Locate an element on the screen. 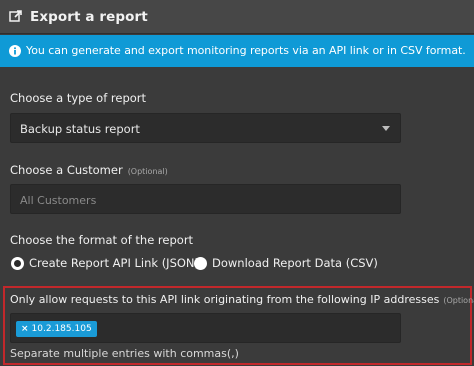 This screenshot has height=366, width=474. customer-optional-hint: (Optional) is located at coordinates (147, 171).